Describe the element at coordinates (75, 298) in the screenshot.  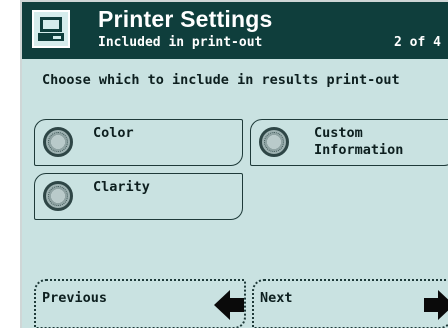
I see `previous-button-label: Previous` at that location.